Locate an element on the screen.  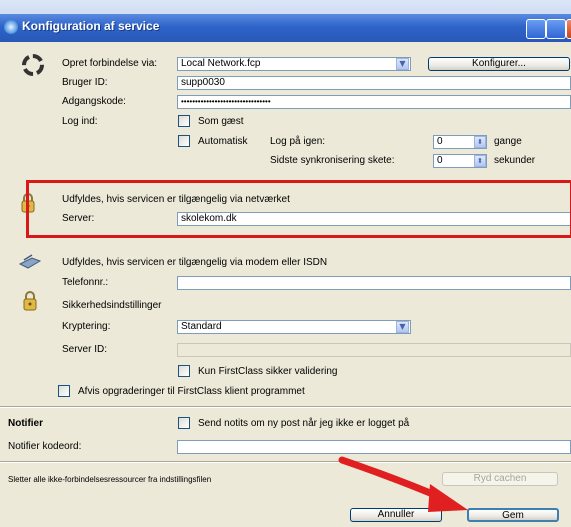
encryption-select: Standard is located at coordinates (294, 327).